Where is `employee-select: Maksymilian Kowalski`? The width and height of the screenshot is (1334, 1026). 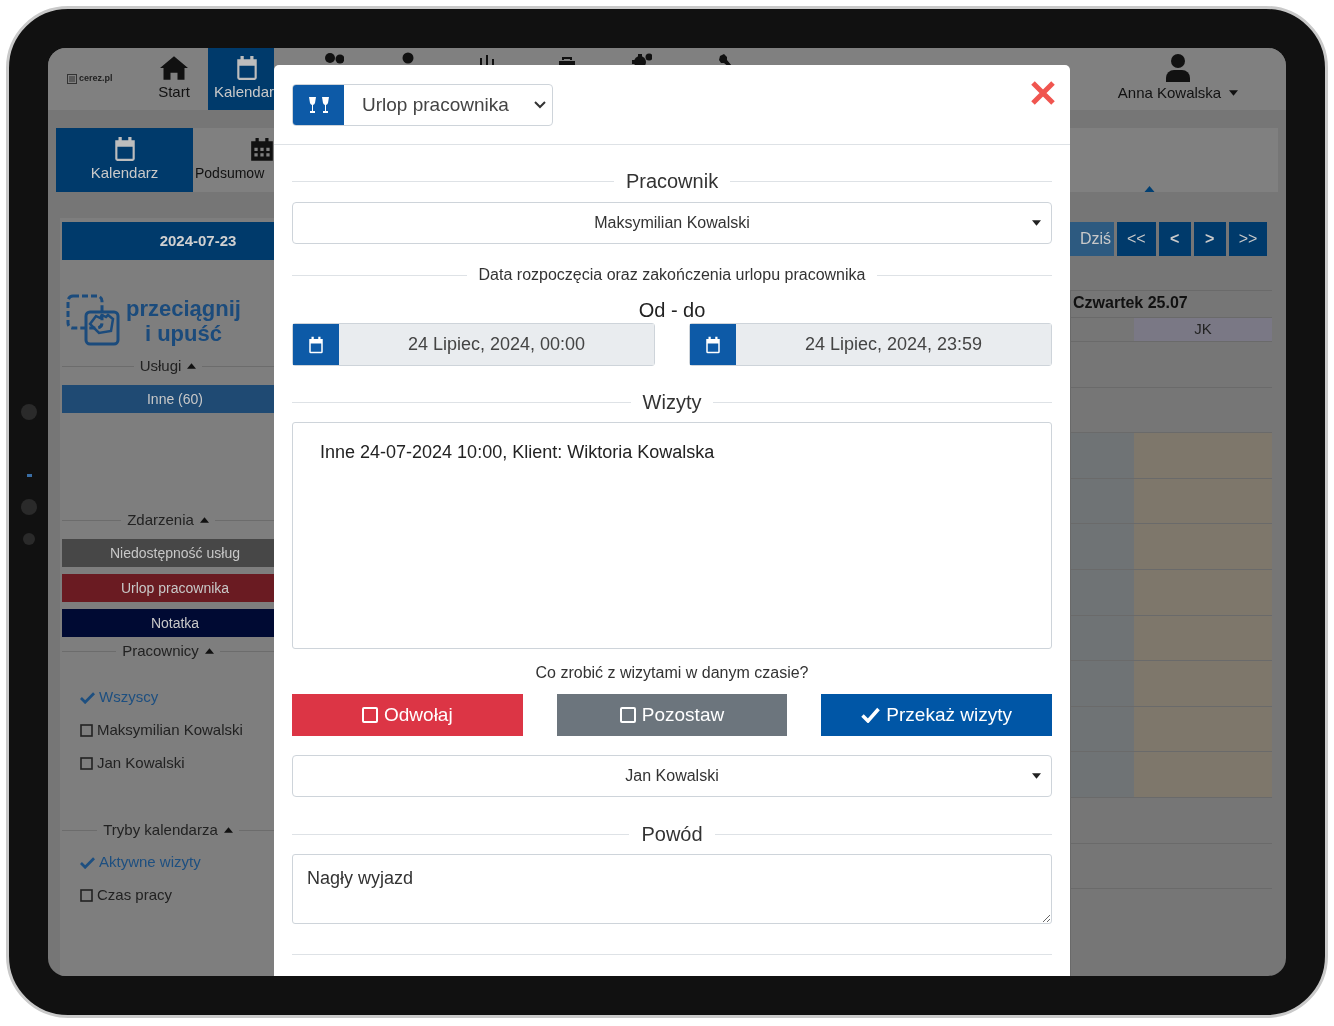 employee-select: Maksymilian Kowalski is located at coordinates (672, 223).